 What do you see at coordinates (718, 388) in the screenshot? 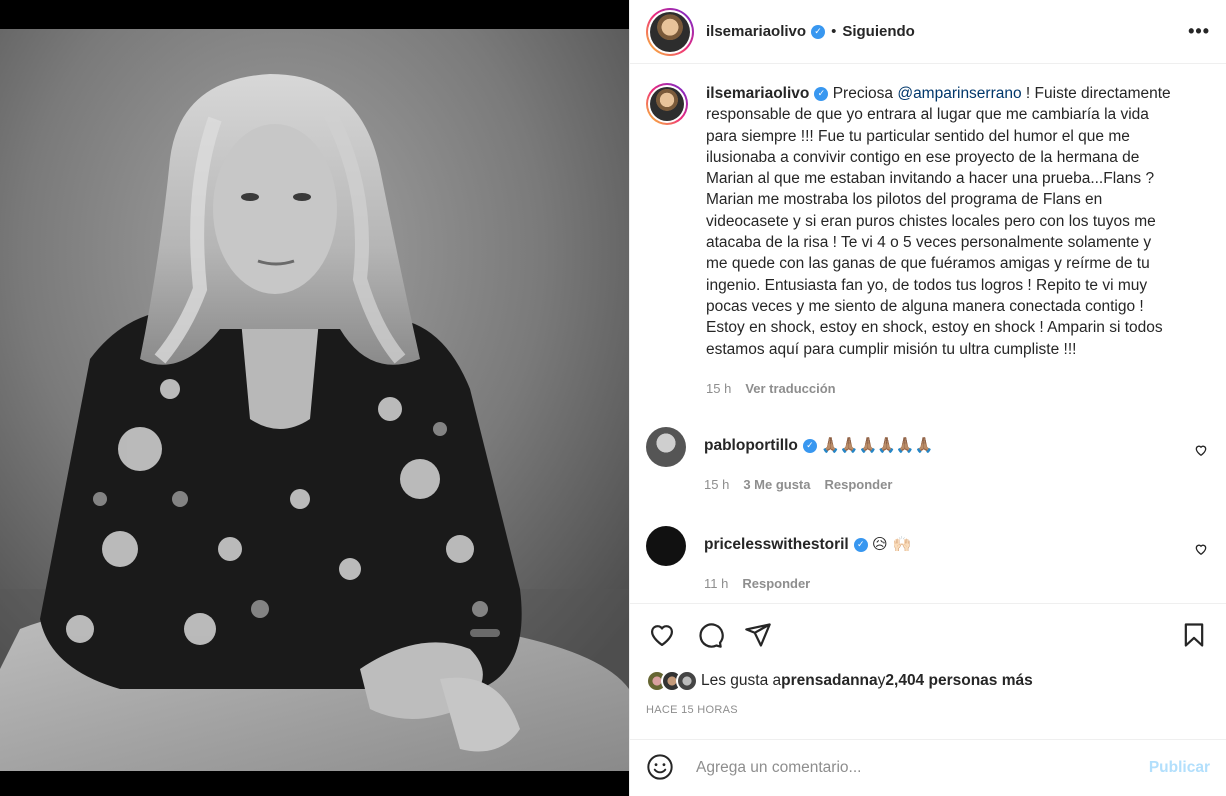
I see `caption-time: 15 h` at bounding box center [718, 388].